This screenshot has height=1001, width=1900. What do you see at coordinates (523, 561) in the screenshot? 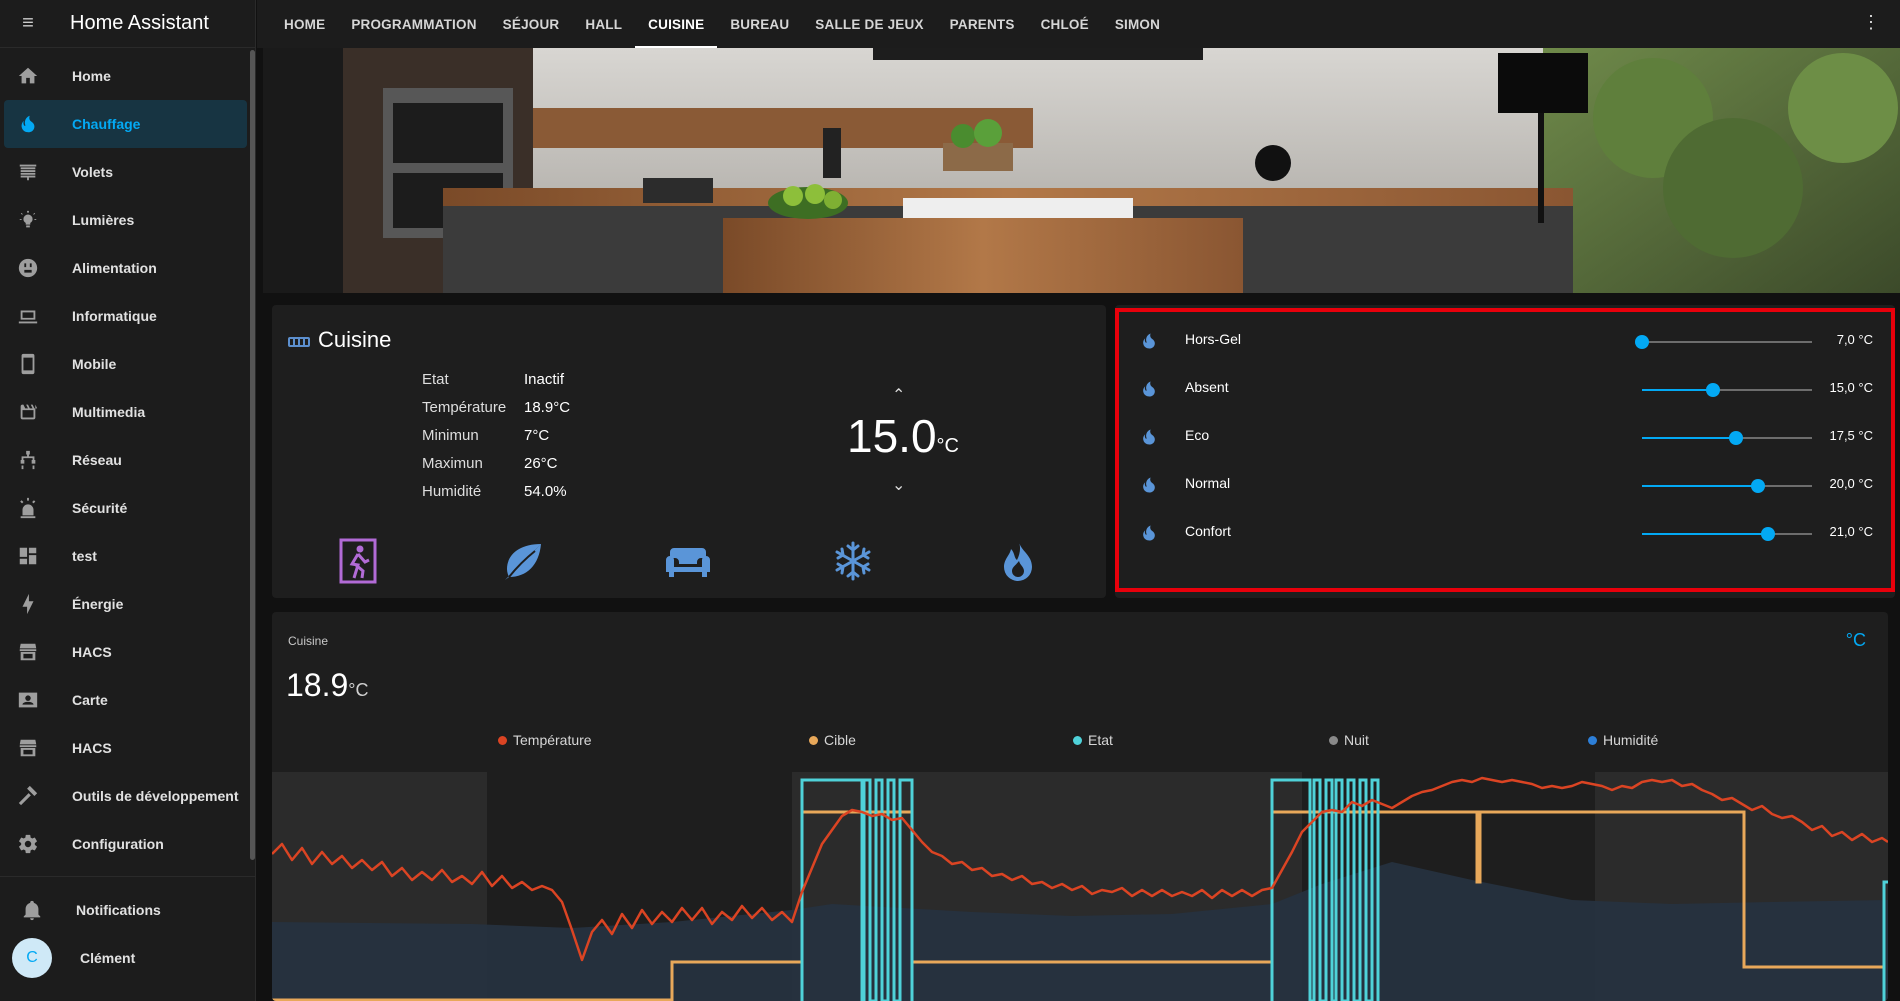
I see `mode-eco-button` at bounding box center [523, 561].